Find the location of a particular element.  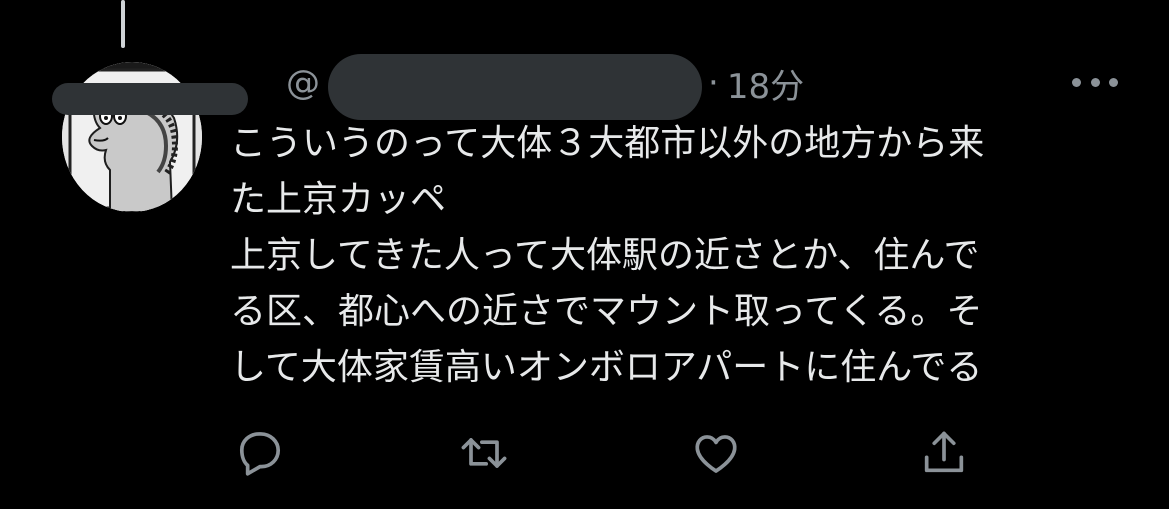

timestamp: 18分 is located at coordinates (765, 83).